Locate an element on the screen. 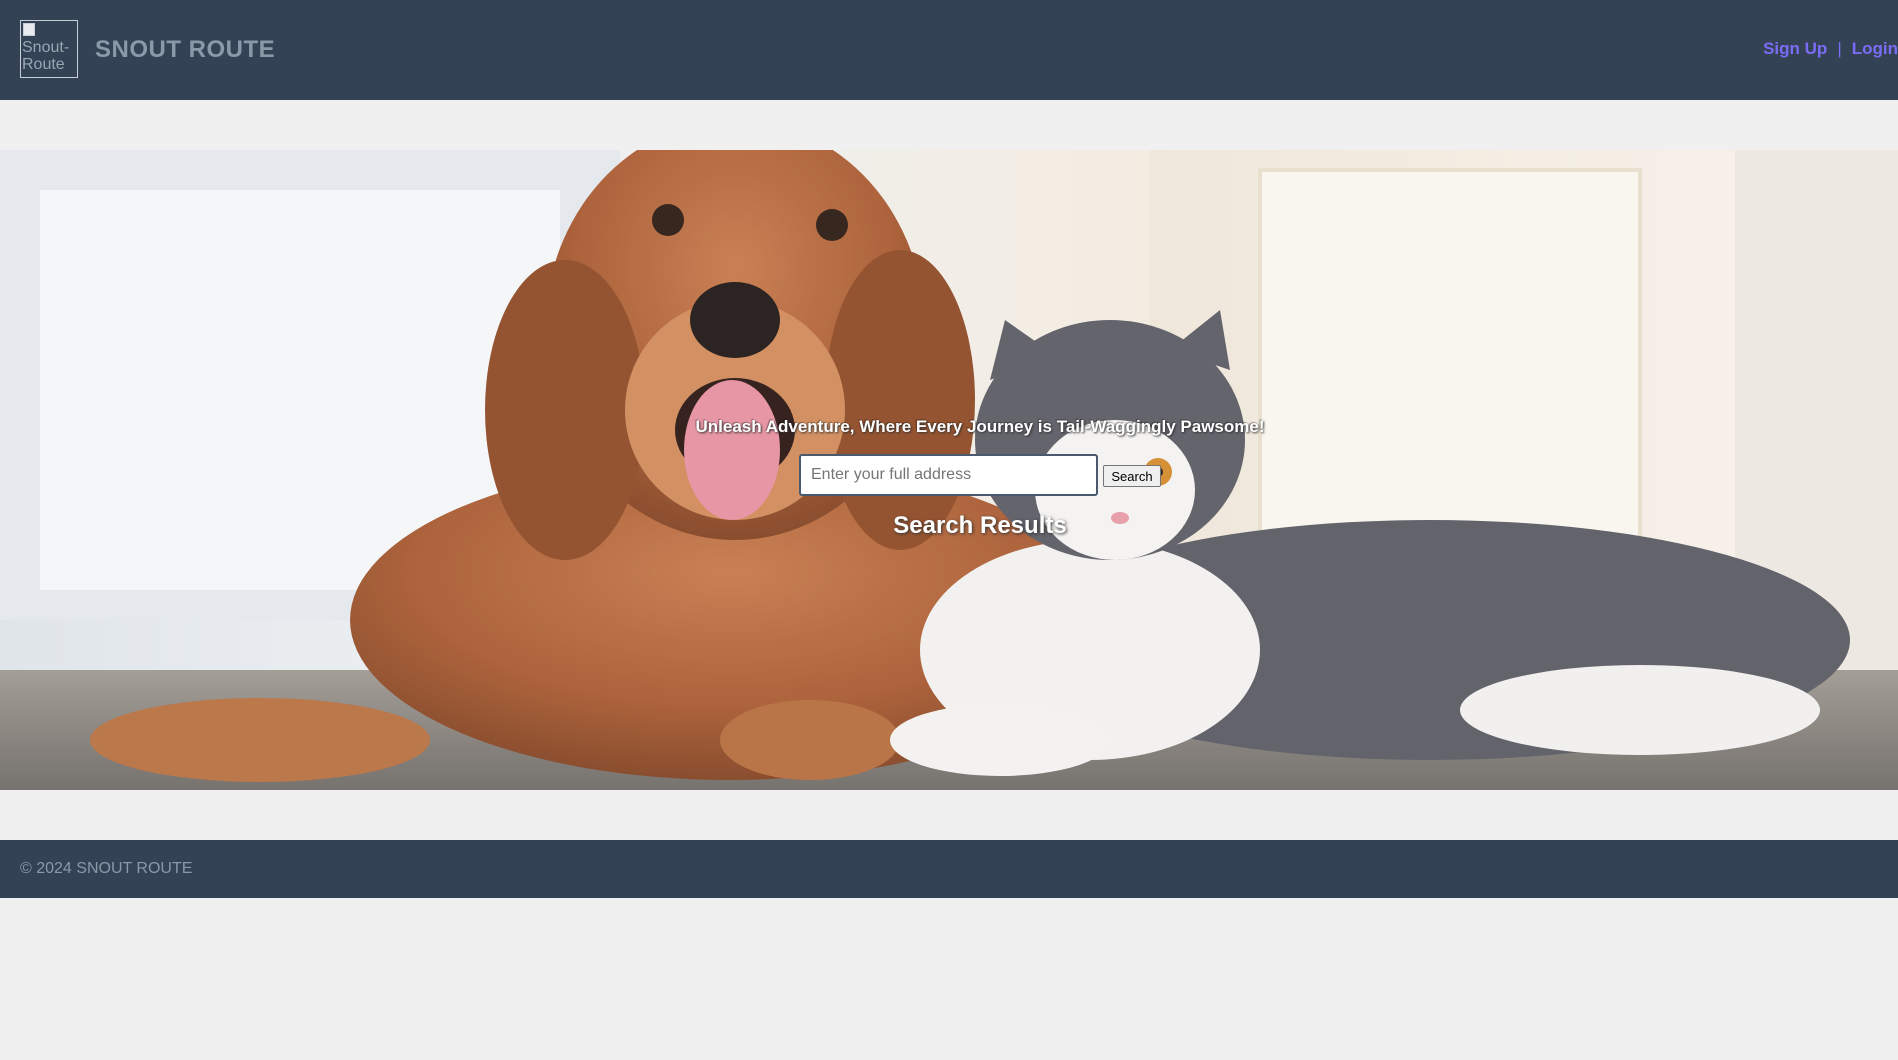 Image resolution: width=1898 pixels, height=1060 pixels. logo-alt-text: Snout-Route is located at coordinates (46, 56).